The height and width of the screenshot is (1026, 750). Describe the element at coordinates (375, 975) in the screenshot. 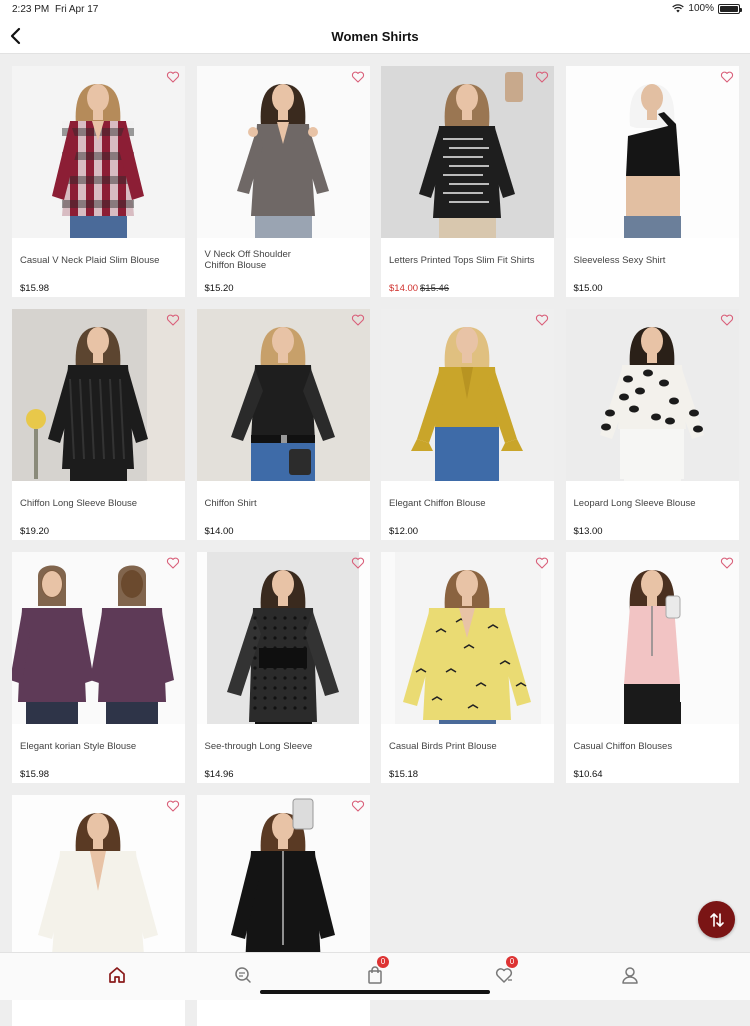

I see `shopping-bag-icon` at that location.